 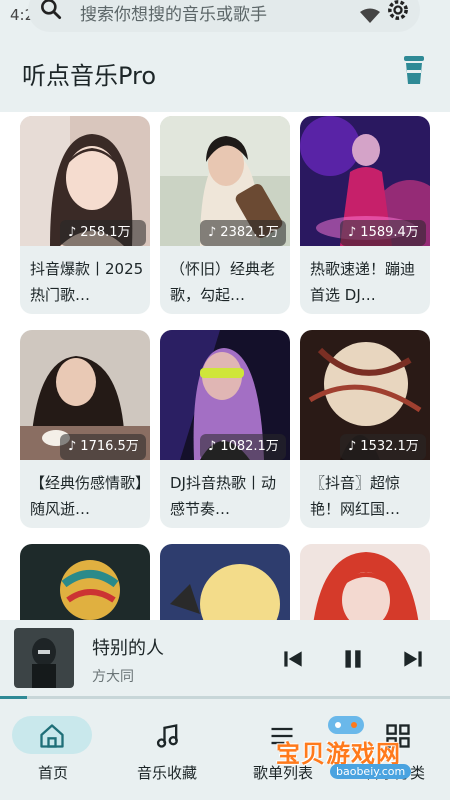 I want to click on nav-label: 首页, so click(x=52, y=773).